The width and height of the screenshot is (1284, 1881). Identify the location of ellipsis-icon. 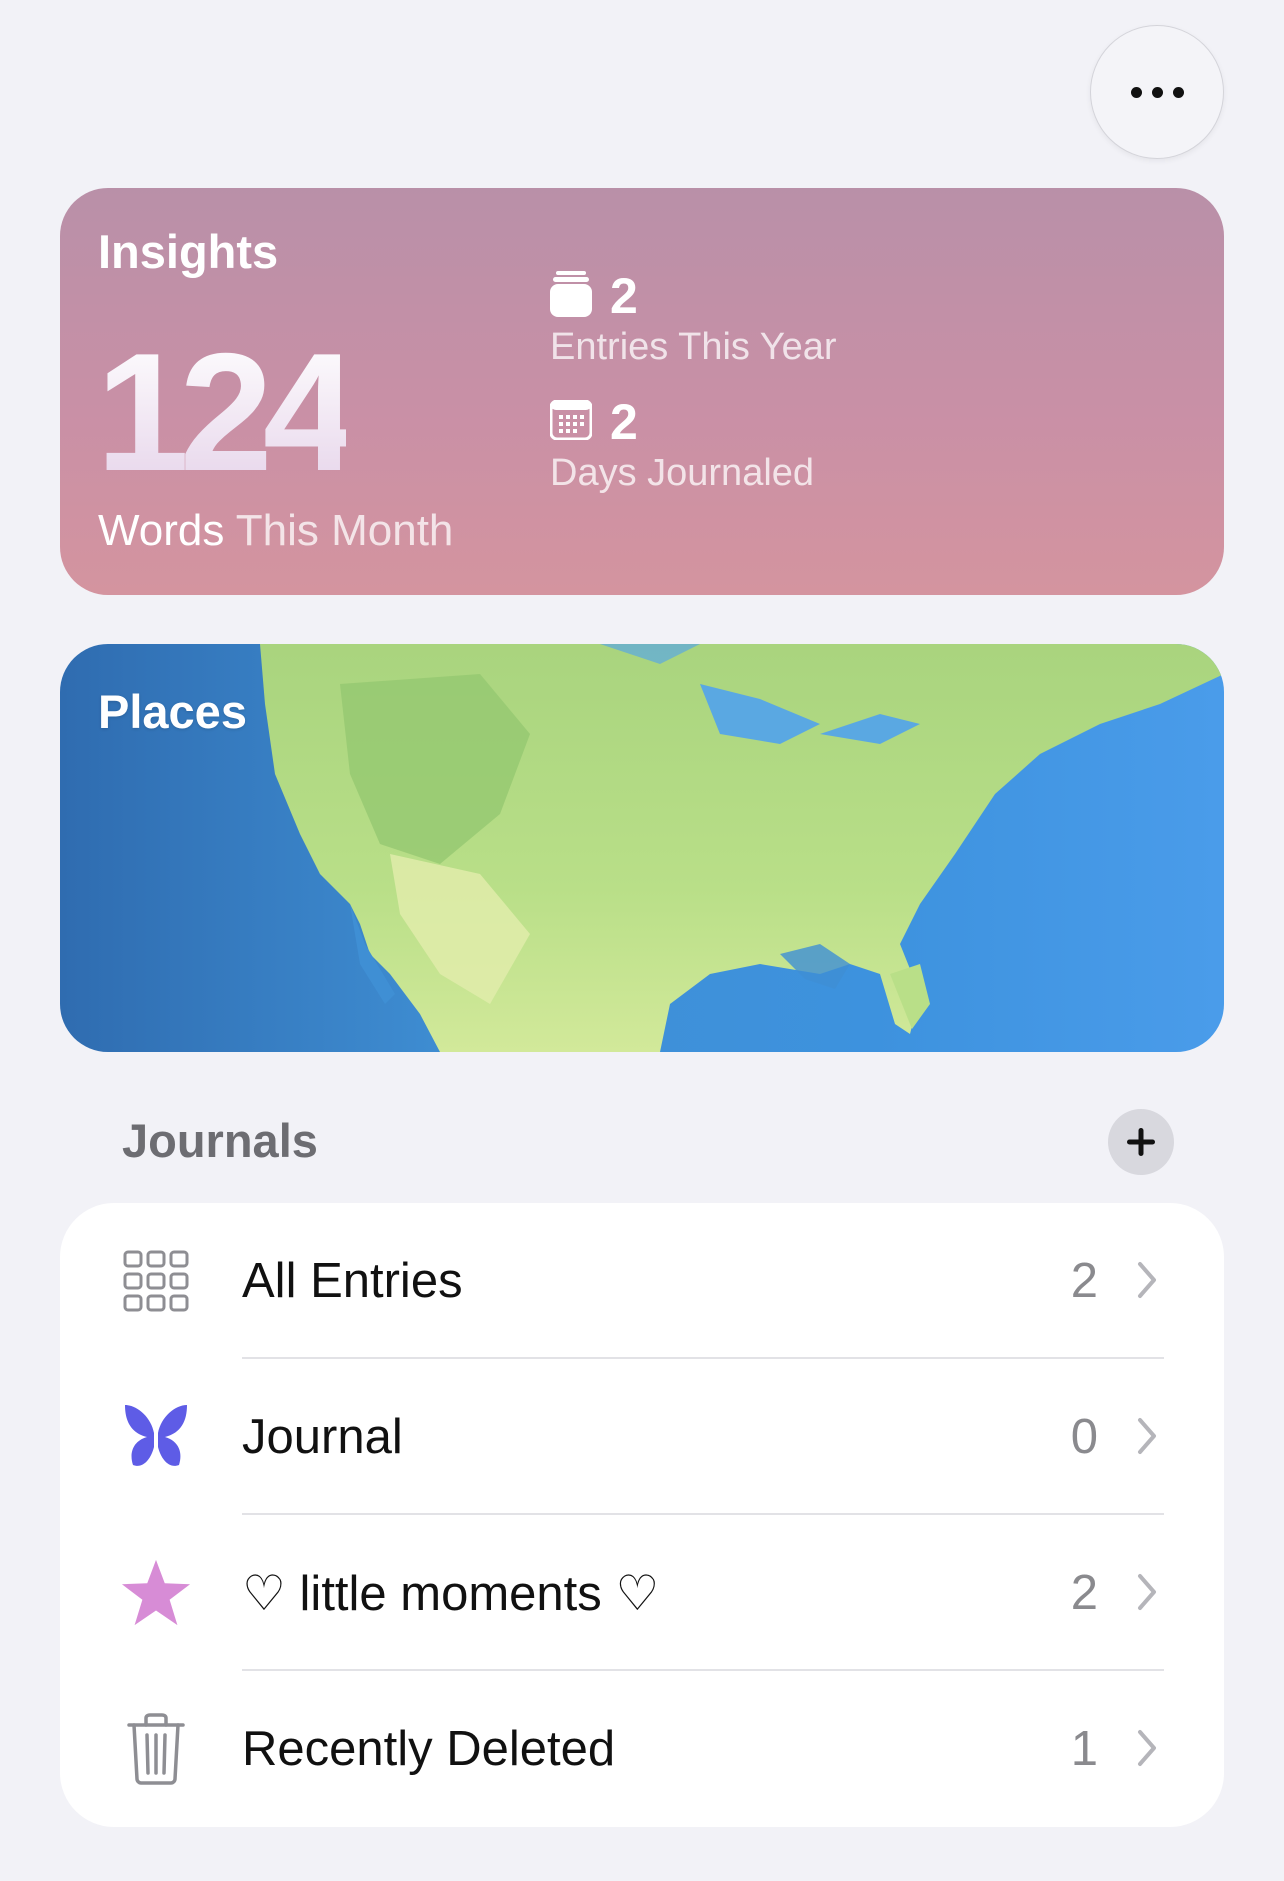
(1157, 92).